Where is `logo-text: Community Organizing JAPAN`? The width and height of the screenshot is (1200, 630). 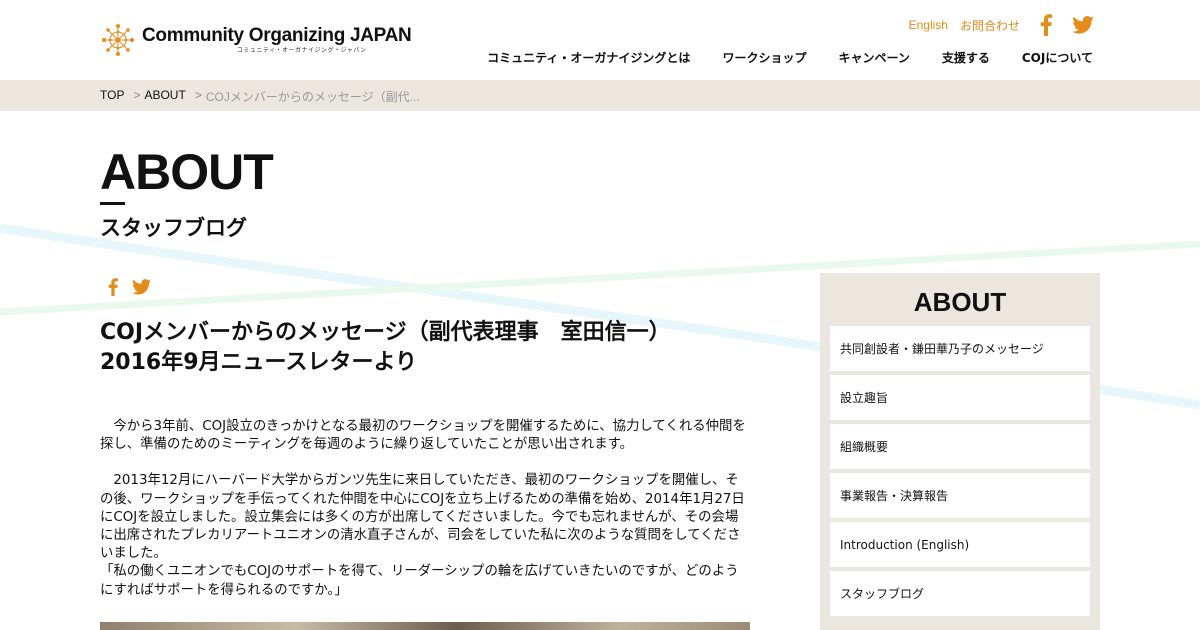
logo-text: Community Organizing JAPAN is located at coordinates (277, 35).